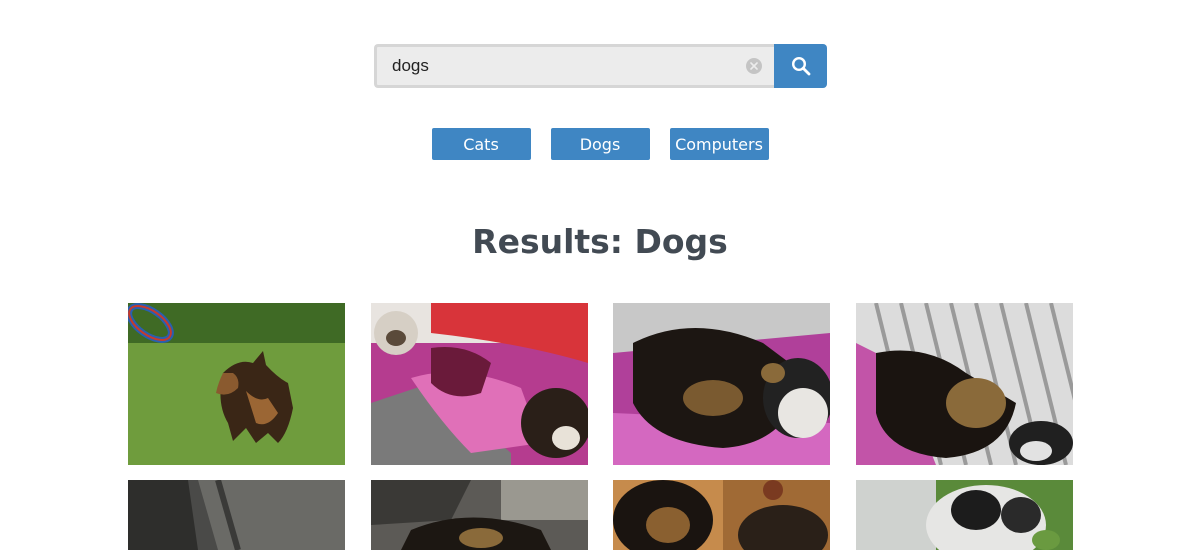 This screenshot has height=550, width=1200. I want to click on category-button-dogs: Dogs, so click(600, 144).